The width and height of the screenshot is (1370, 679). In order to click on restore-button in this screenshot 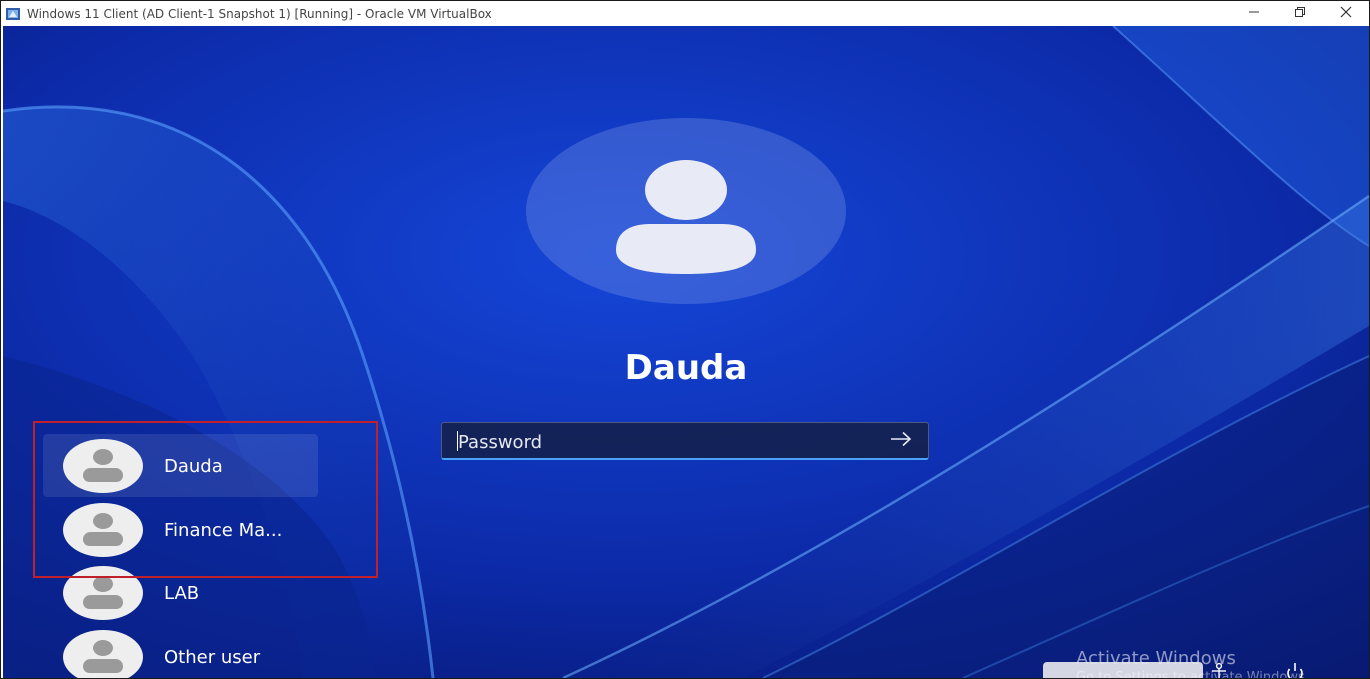, I will do `click(1300, 13)`.